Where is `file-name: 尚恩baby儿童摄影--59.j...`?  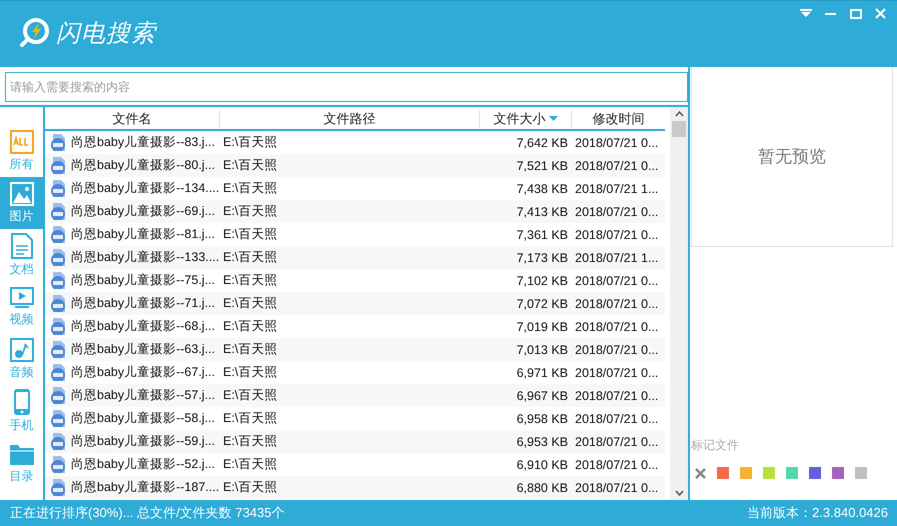
file-name: 尚恩baby儿童摄影--59.j... is located at coordinates (143, 441).